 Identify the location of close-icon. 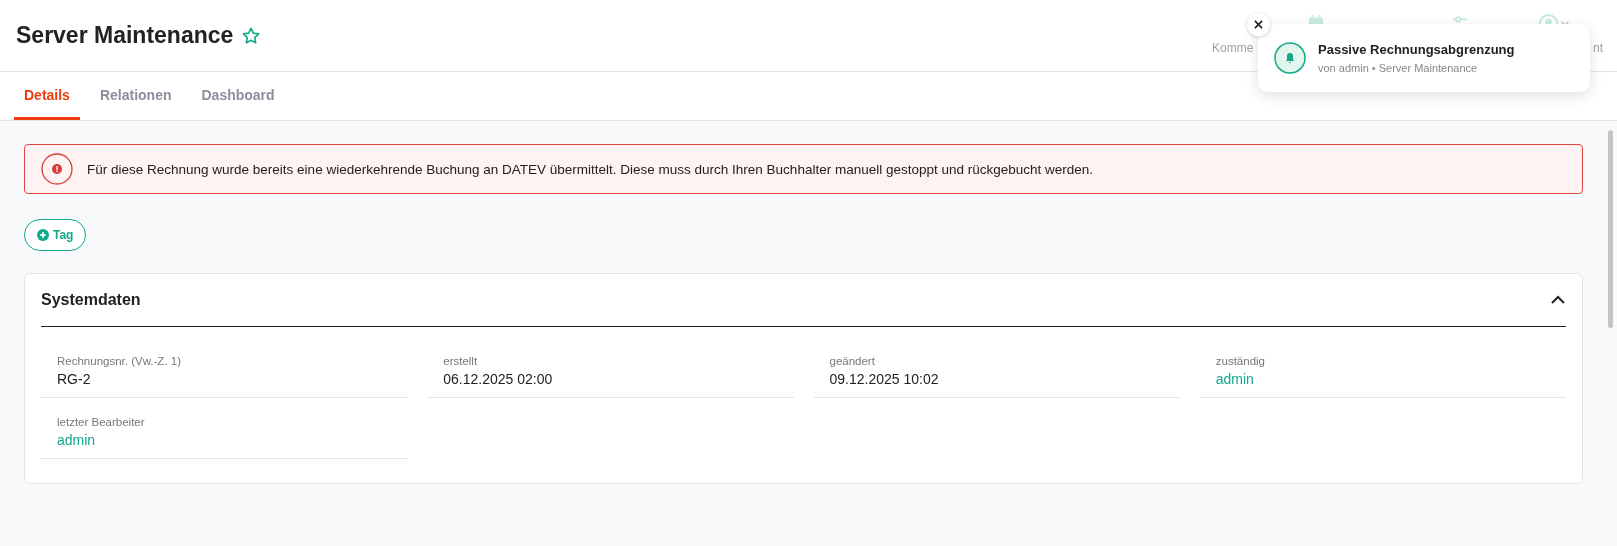
(1258, 24).